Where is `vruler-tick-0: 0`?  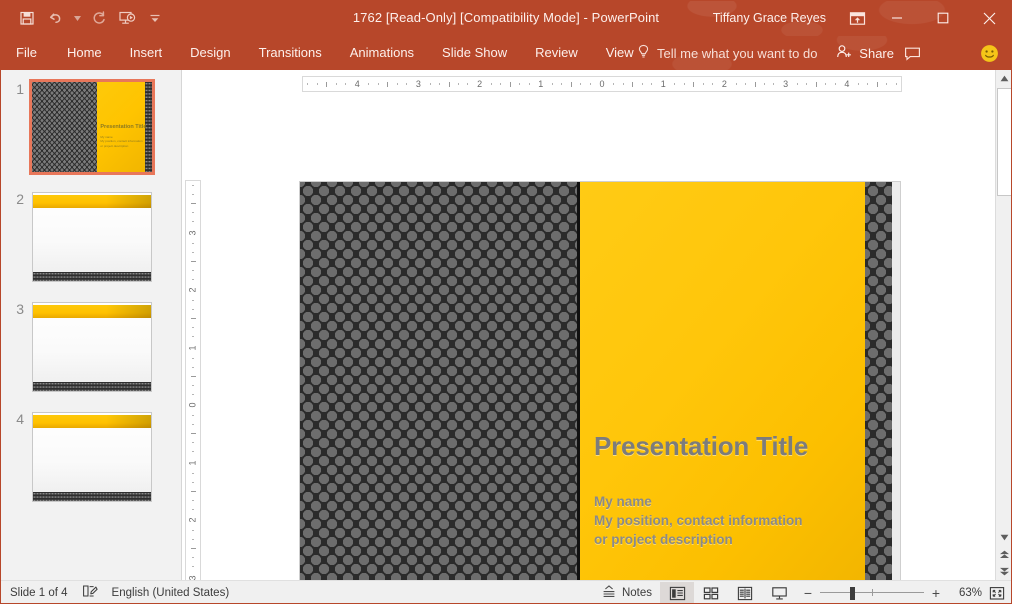
vruler-tick-0: 0 is located at coordinates (192, 405).